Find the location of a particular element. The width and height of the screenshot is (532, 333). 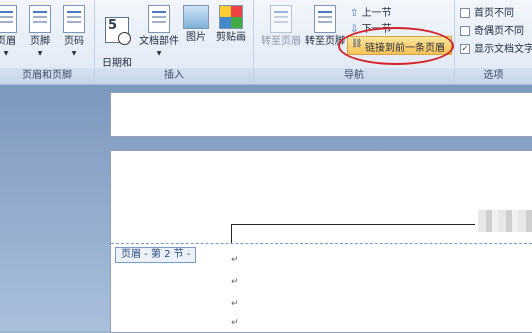

previous-page is located at coordinates (321, 114).